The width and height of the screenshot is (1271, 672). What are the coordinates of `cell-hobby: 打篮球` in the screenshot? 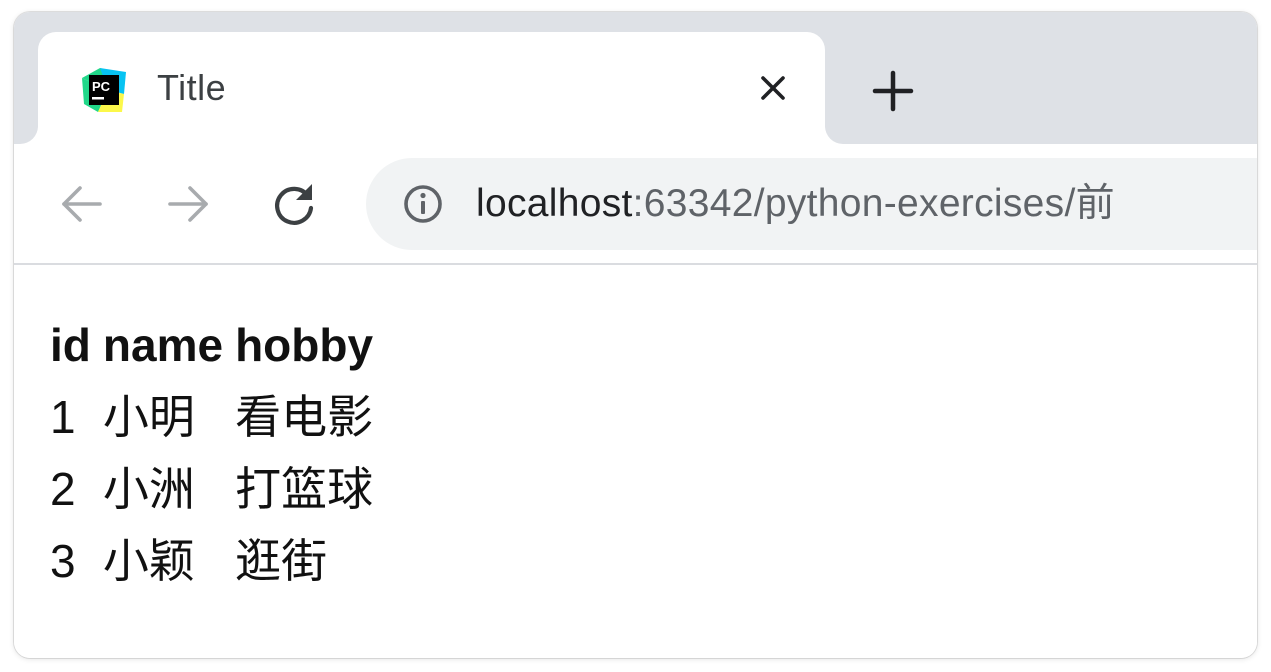 It's located at (304, 489).